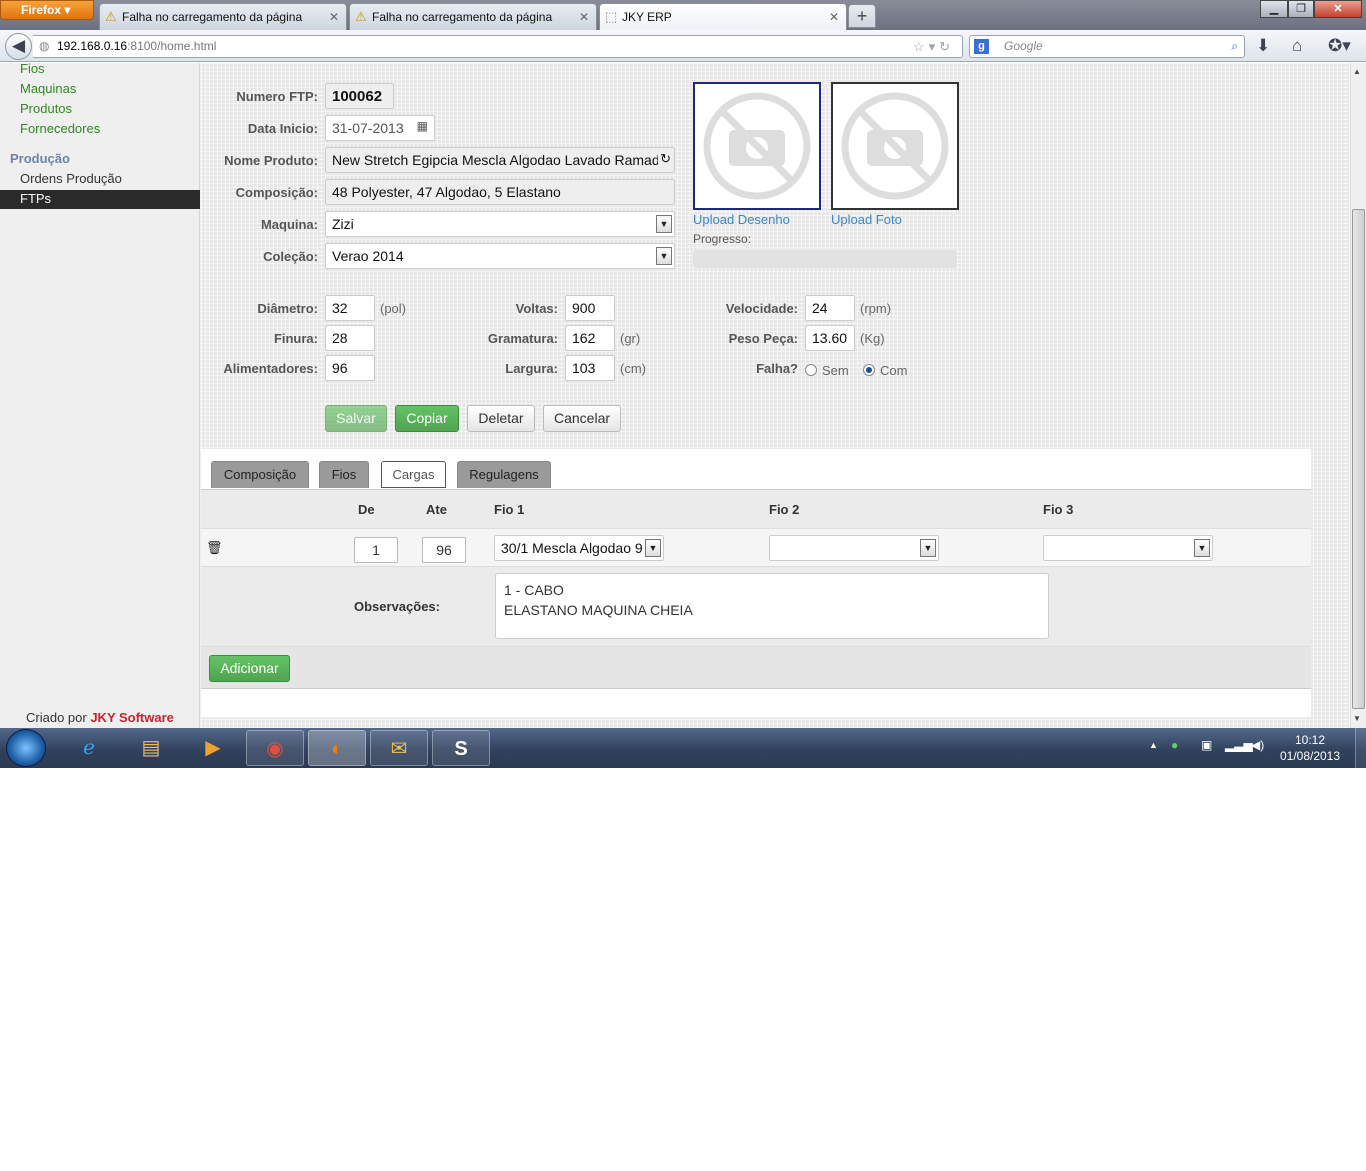 The width and height of the screenshot is (1366, 1171). I want to click on google-icon: g, so click(981, 46).